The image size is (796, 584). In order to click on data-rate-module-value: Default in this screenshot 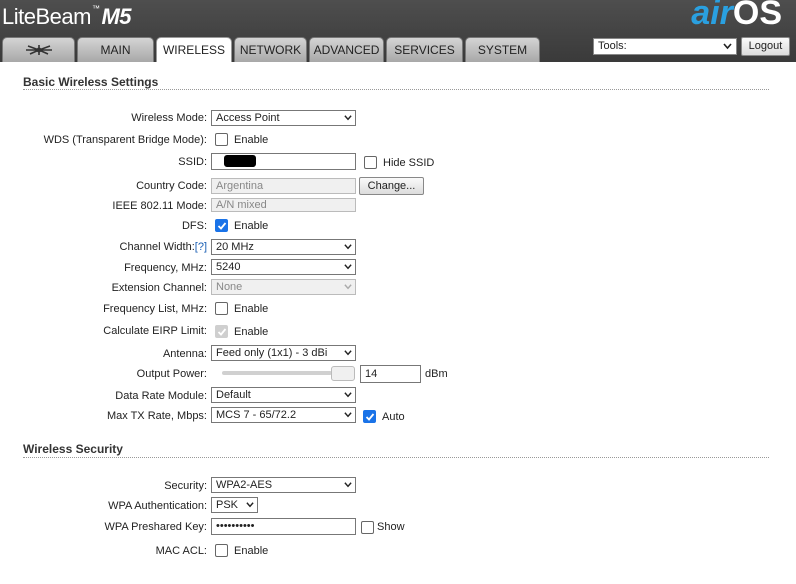, I will do `click(233, 395)`.